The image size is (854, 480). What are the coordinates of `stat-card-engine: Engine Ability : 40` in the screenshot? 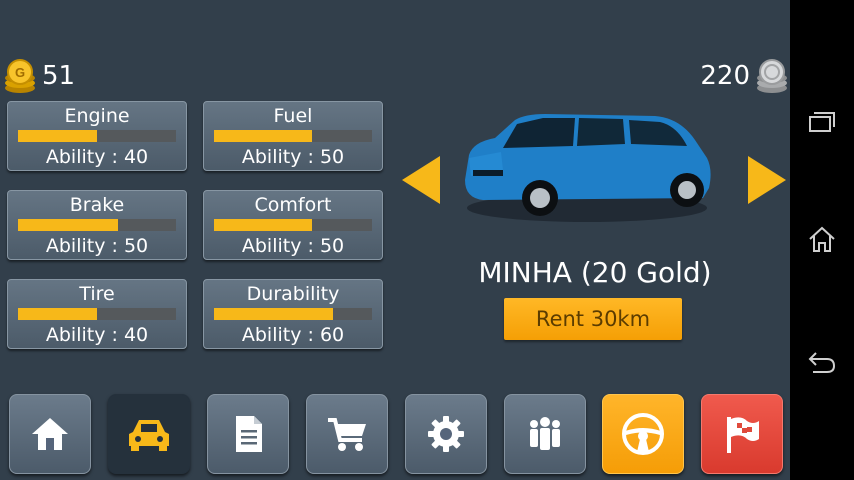 It's located at (97, 136).